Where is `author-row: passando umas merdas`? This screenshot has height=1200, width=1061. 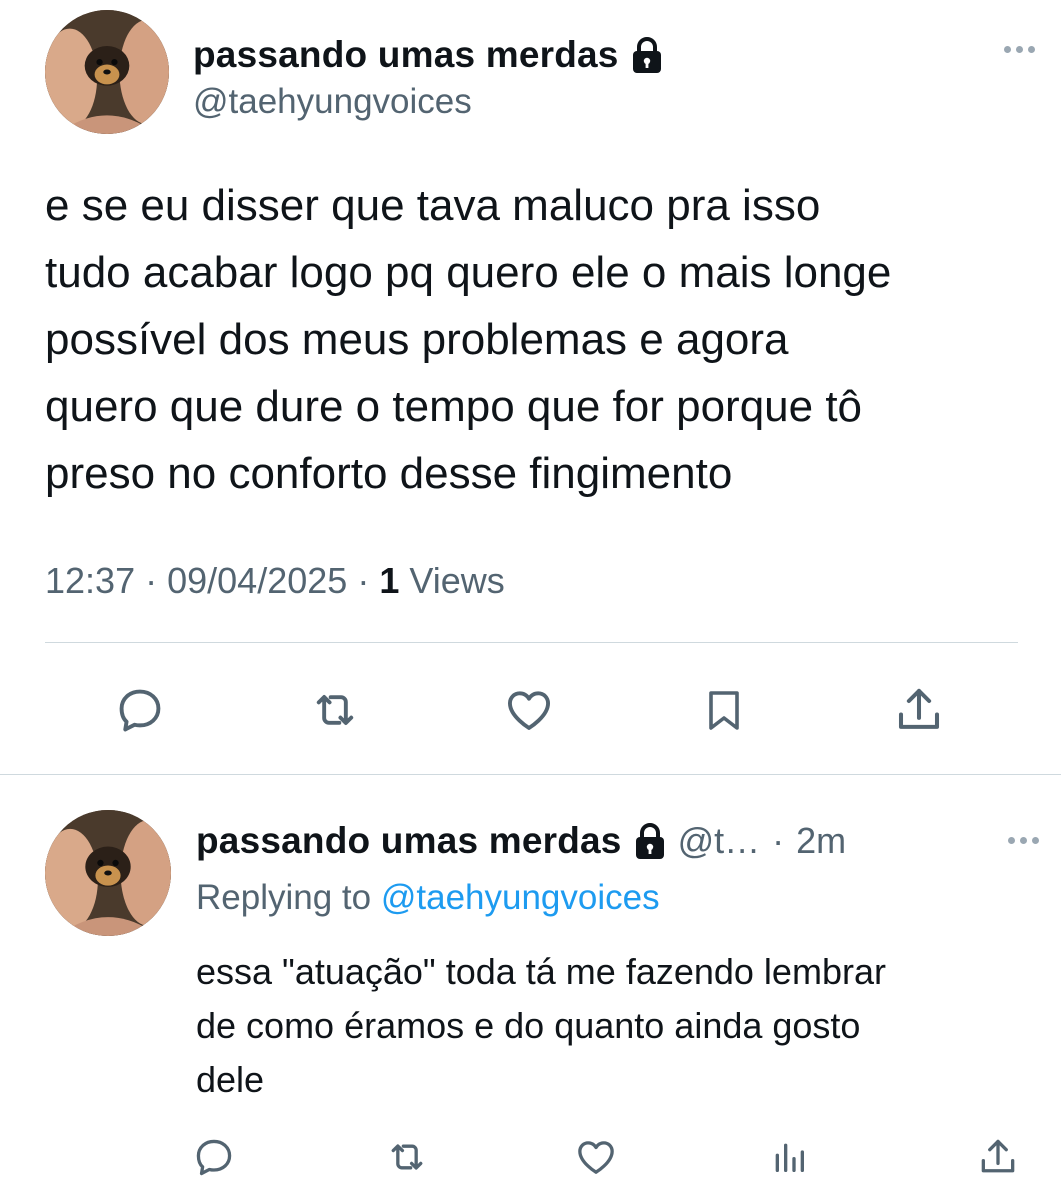 author-row: passando umas merdas is located at coordinates (428, 55).